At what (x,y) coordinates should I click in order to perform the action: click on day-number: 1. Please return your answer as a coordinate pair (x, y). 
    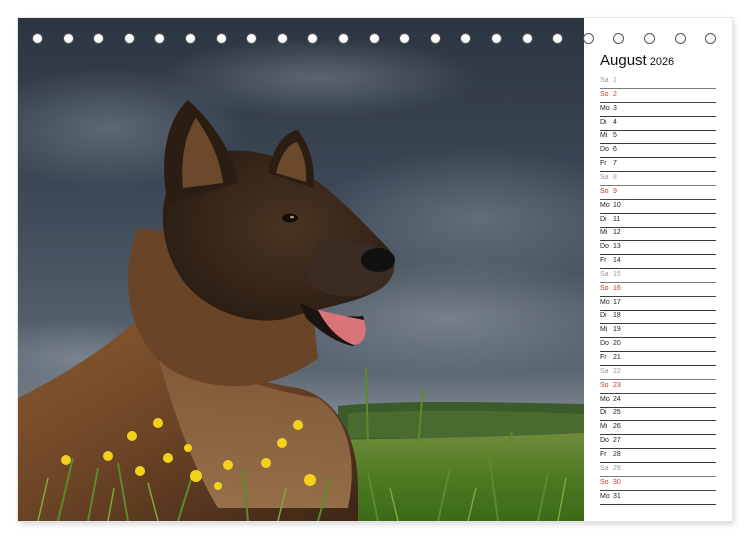
    Looking at the image, I should click on (615, 80).